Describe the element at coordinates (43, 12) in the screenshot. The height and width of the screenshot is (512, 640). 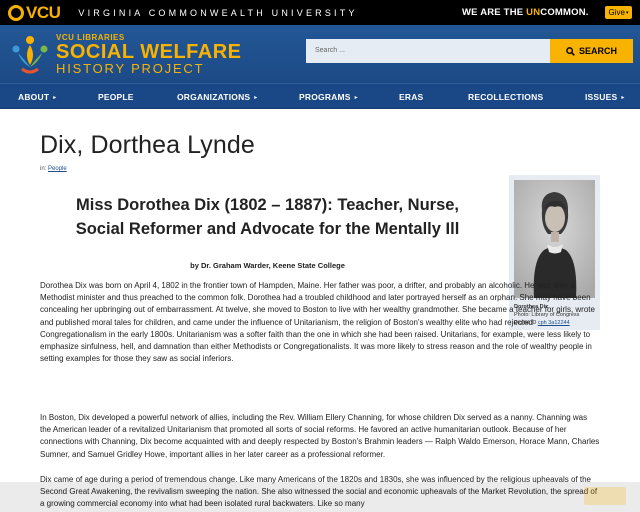
I see `vcu-logo-text: VCU` at that location.